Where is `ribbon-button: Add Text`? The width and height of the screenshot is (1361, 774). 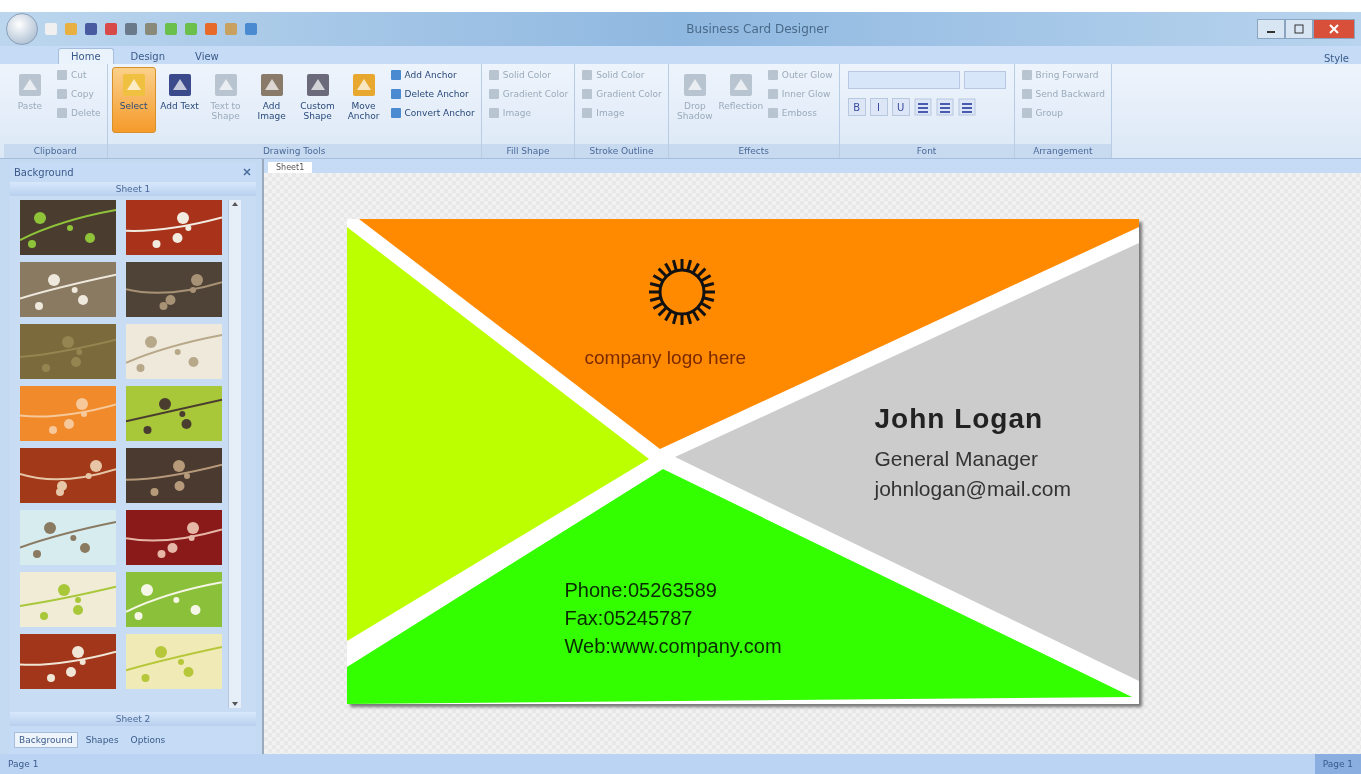
ribbon-button: Add Text is located at coordinates (179, 100).